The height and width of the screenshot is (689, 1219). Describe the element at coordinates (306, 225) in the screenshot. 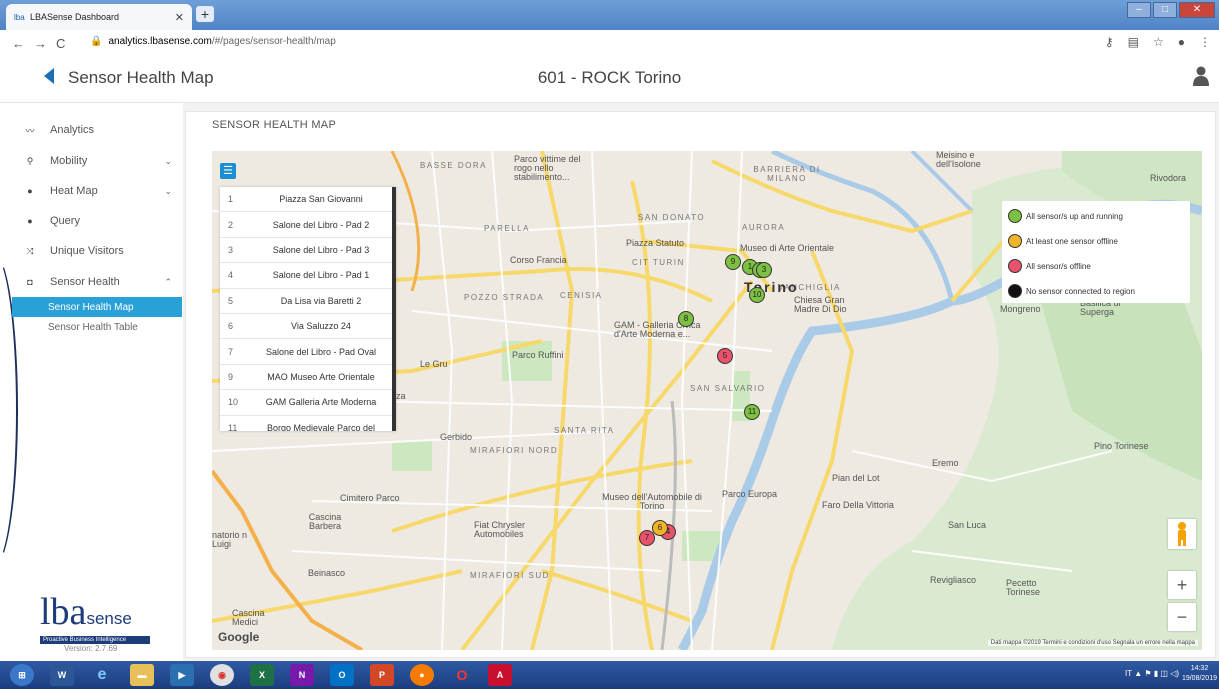

I see `list-item: 2 Salone del Libro - Pad 2` at that location.